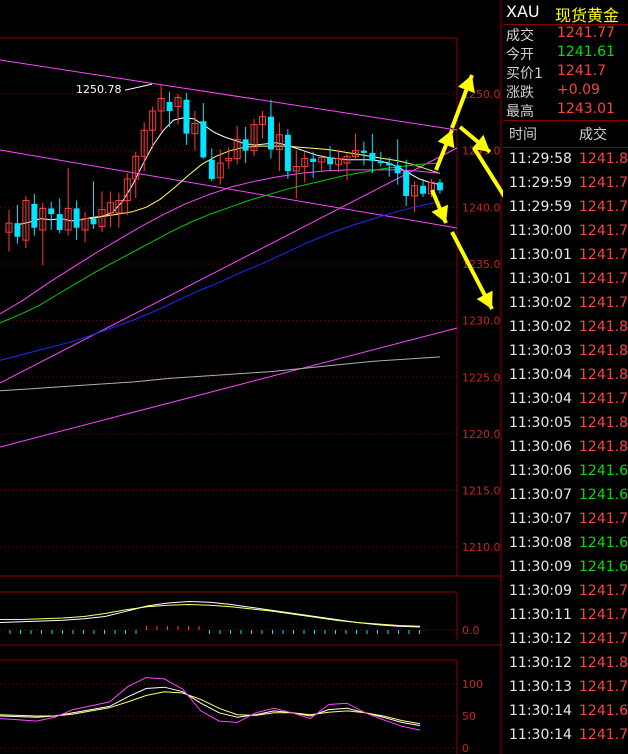 Image resolution: width=628 pixels, height=754 pixels. Describe the element at coordinates (593, 135) in the screenshot. I see `deal-header: 成交` at that location.